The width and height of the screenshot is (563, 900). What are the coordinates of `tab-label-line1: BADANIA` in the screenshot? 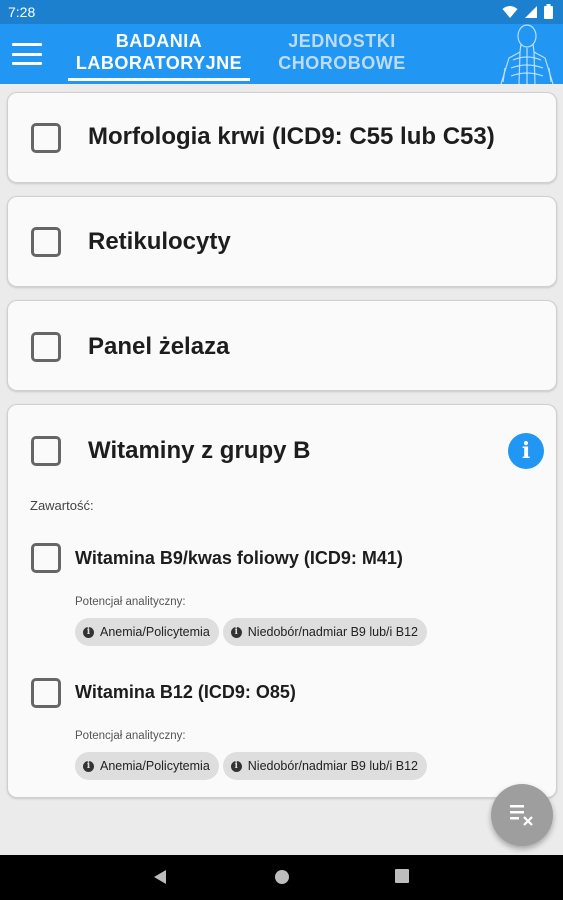 It's located at (159, 41).